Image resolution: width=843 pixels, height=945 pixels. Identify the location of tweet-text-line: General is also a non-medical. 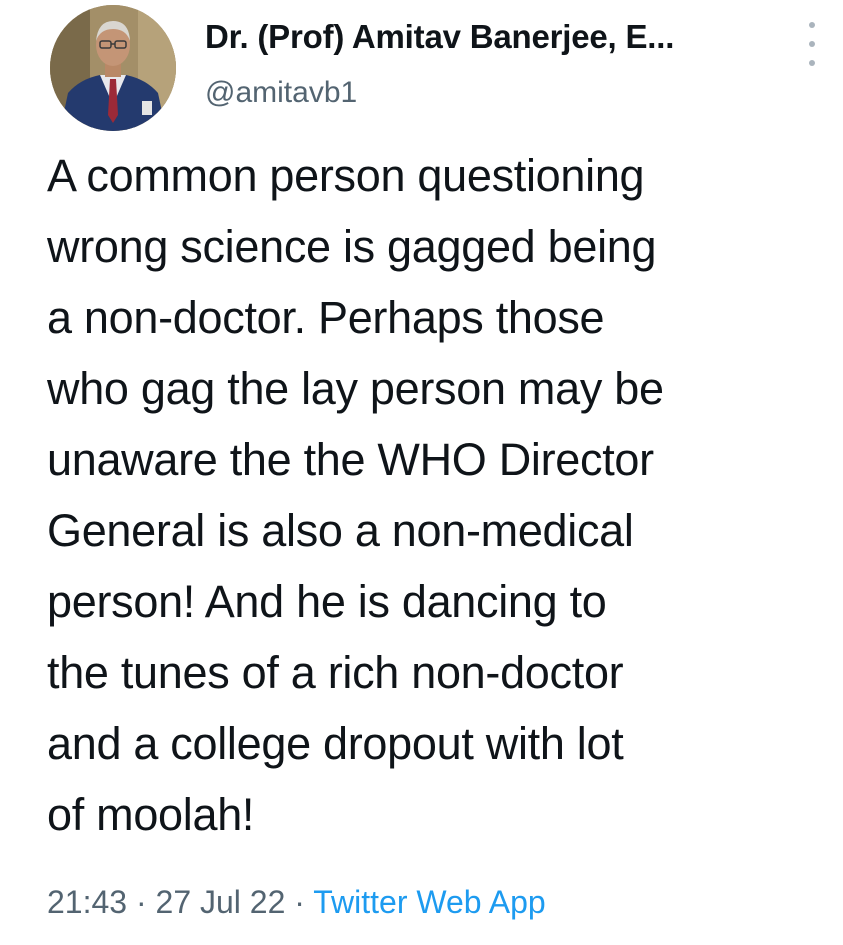
(340, 530).